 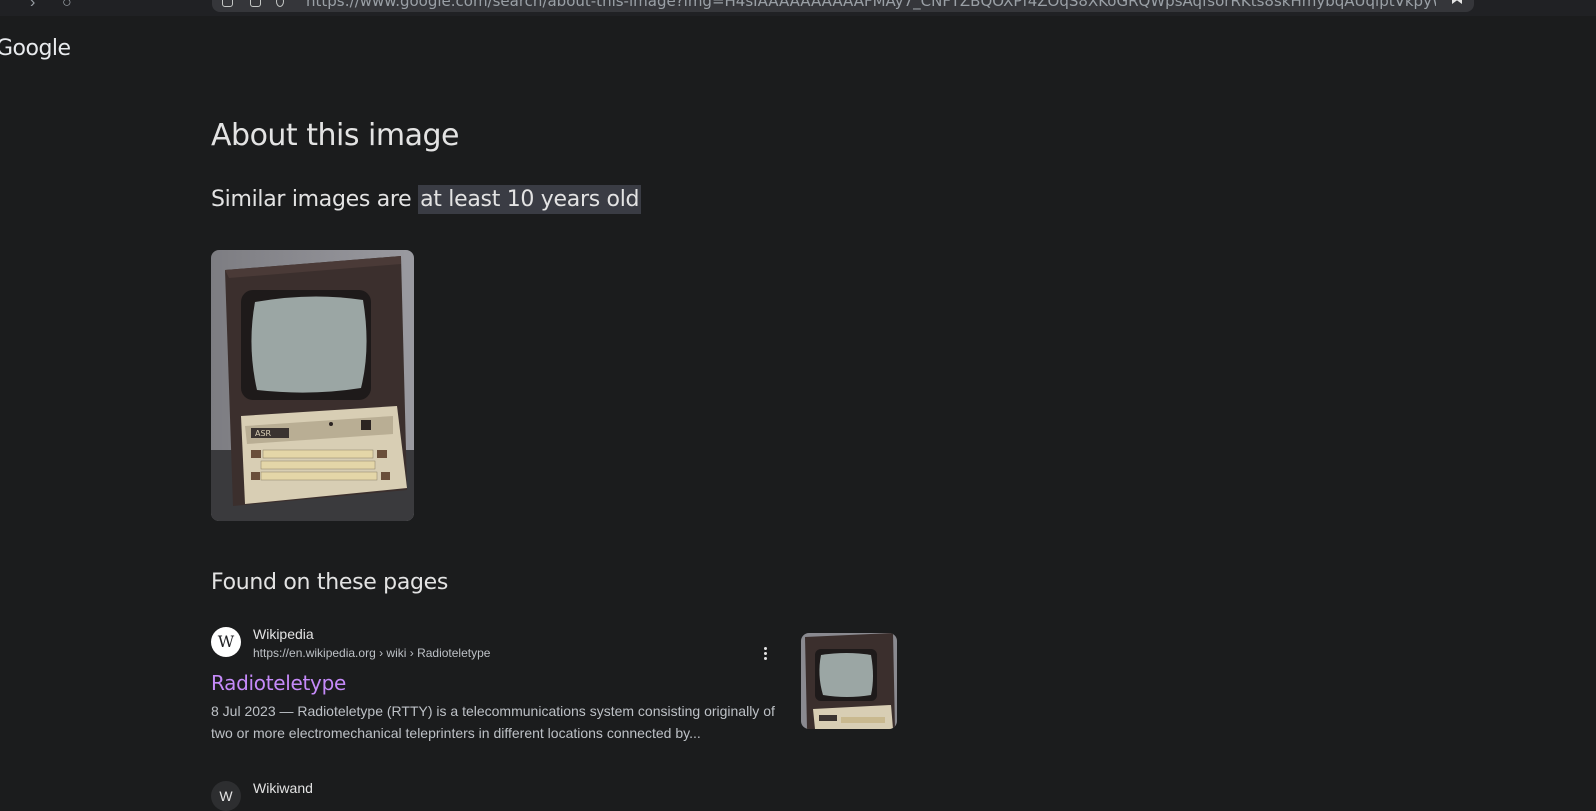 I want to click on lock-icon, so click(x=255, y=3).